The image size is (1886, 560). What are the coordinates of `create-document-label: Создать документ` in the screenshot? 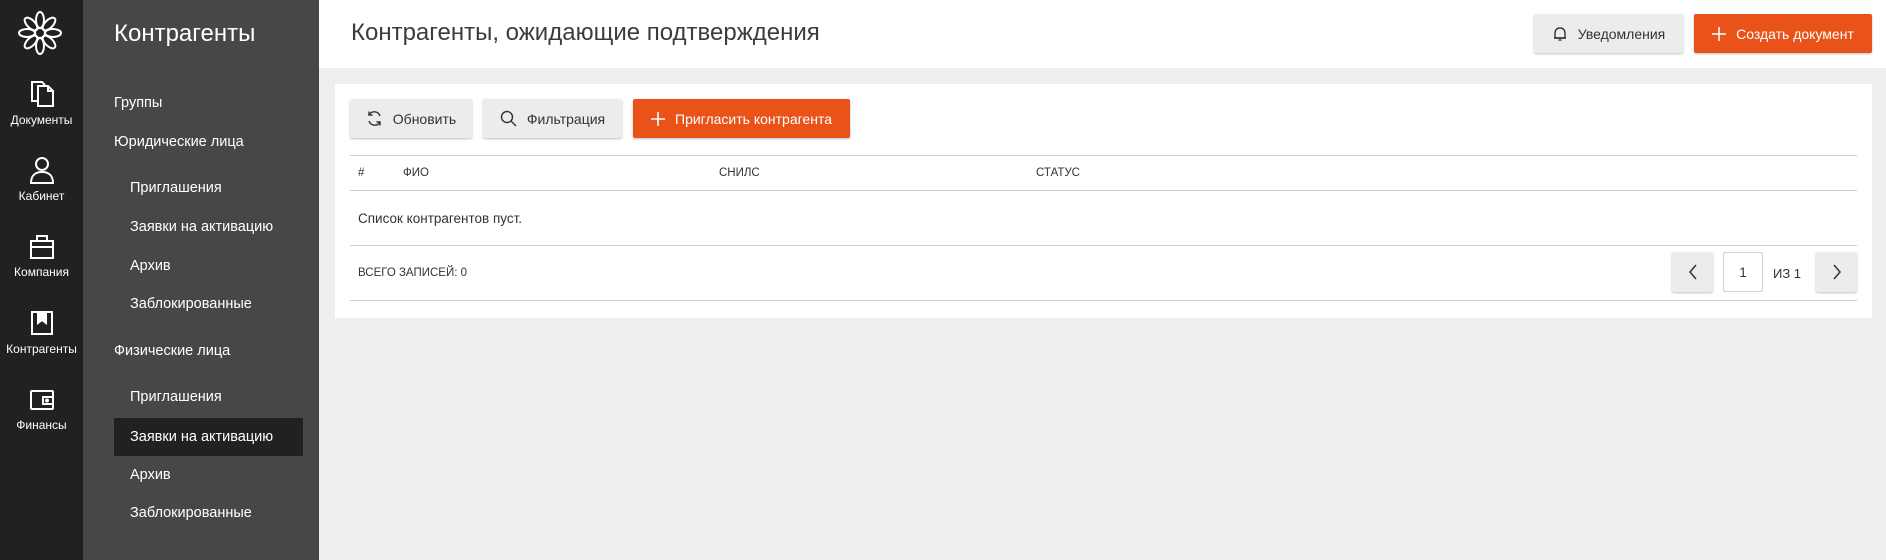 It's located at (1795, 33).